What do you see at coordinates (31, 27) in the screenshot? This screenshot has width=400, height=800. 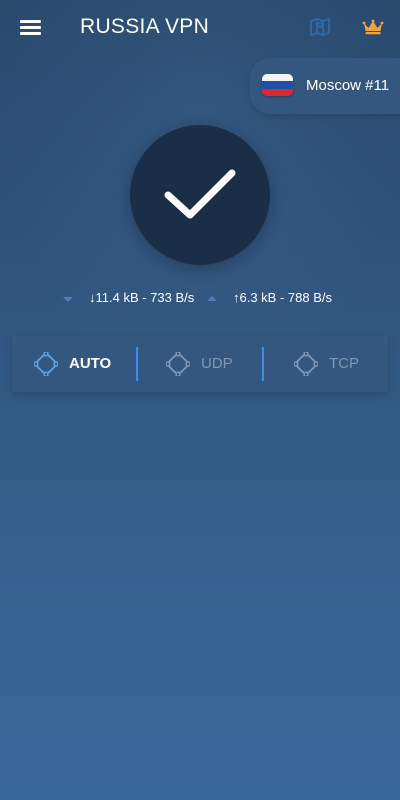 I see `hamburger-menu-icon` at bounding box center [31, 27].